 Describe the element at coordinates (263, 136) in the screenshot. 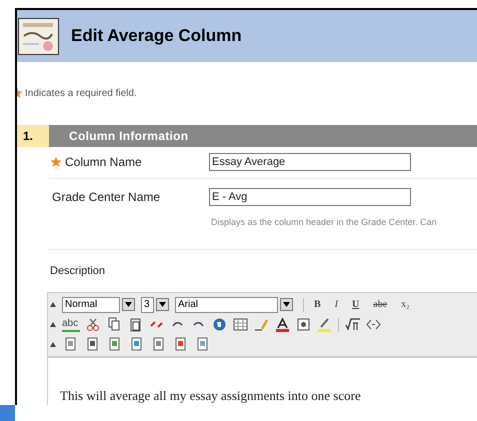

I see `section-header: Column Information` at that location.